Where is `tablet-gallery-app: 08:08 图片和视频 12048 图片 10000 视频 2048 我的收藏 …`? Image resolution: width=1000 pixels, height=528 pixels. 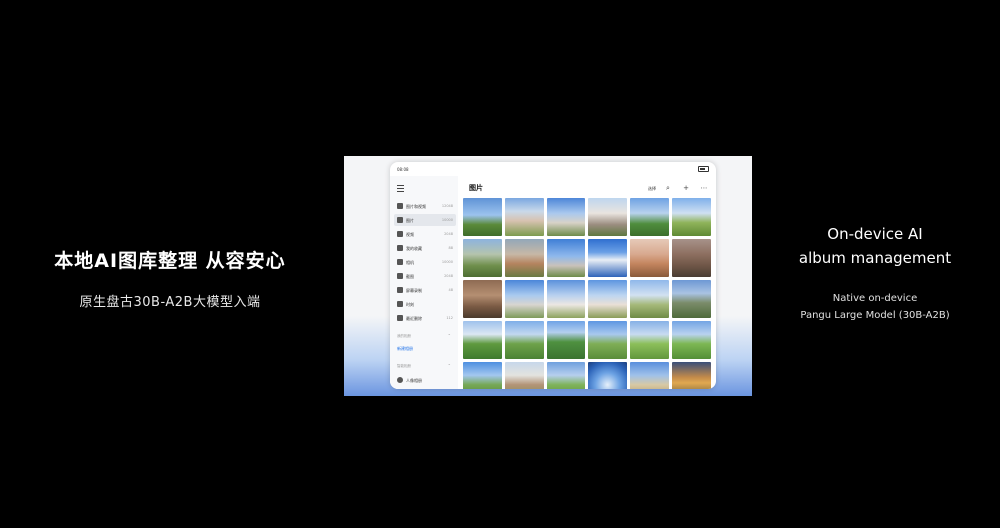 tablet-gallery-app: 08:08 图片和视频 12048 图片 10000 视频 2048 我的收藏 … is located at coordinates (553, 275).